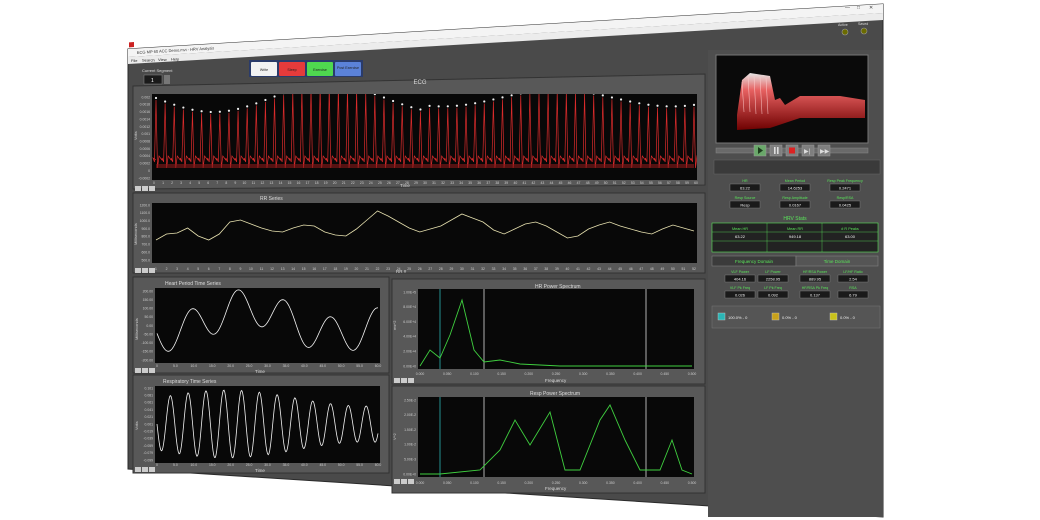 The height and width of the screenshot is (520, 1040). Describe the element at coordinates (815, 288) in the screenshot. I see `freq-stat-label: HF/RSA Pk Freq` at that location.